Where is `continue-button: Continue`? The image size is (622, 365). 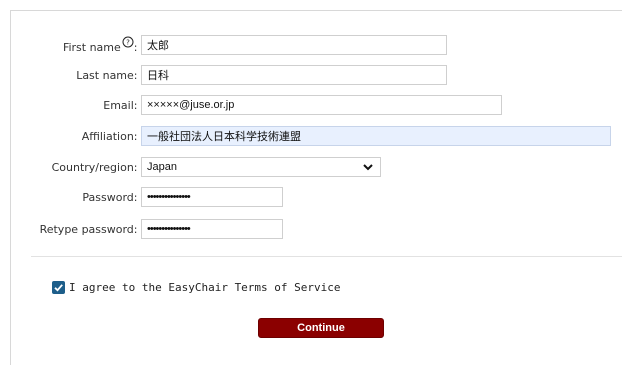 continue-button: Continue is located at coordinates (321, 328).